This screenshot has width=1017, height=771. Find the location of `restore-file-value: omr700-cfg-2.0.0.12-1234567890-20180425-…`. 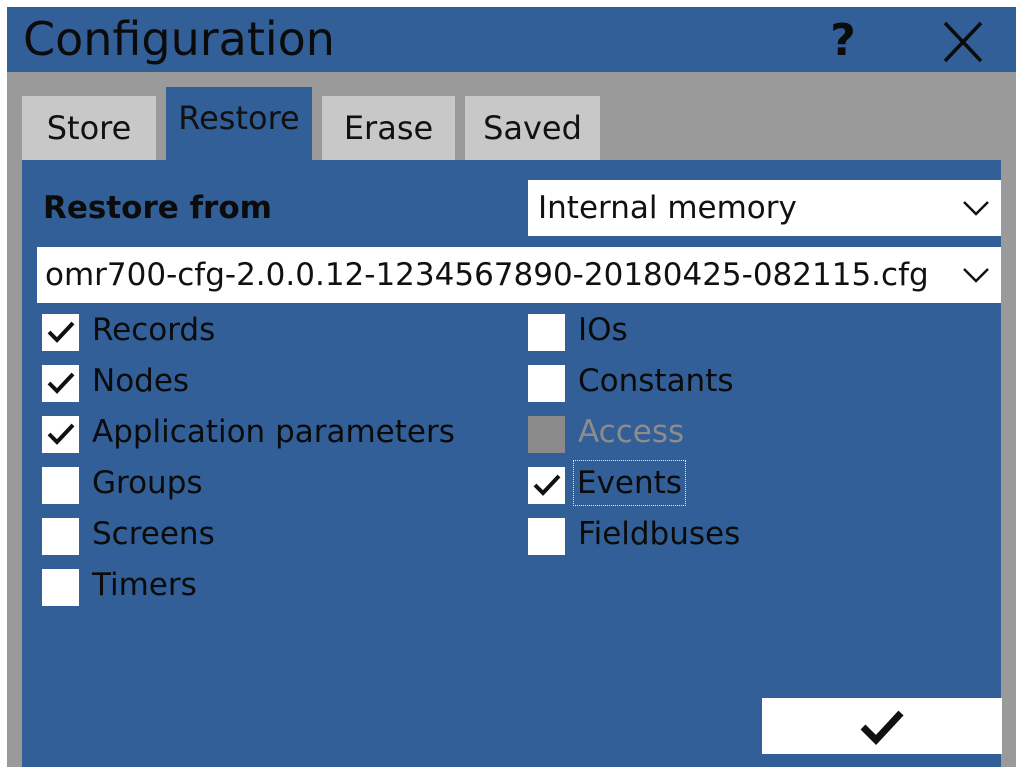

restore-file-value: omr700-cfg-2.0.0.12-1234567890-20180425-… is located at coordinates (487, 275).